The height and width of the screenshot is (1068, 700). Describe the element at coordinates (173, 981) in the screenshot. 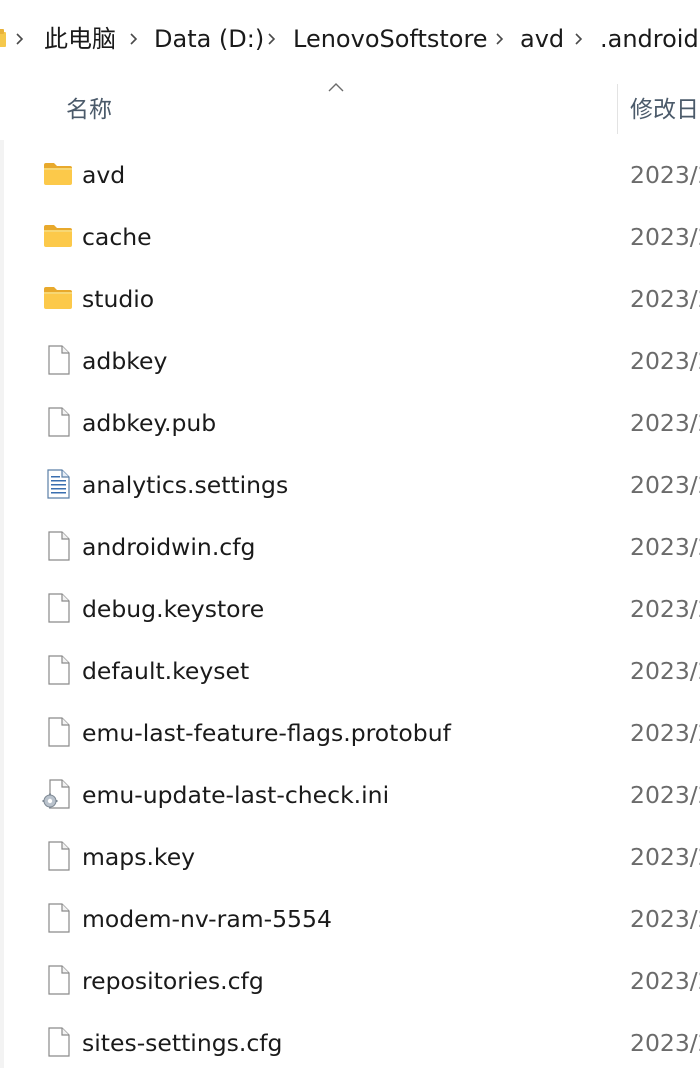

I see `file-name: repositories.cfg` at that location.